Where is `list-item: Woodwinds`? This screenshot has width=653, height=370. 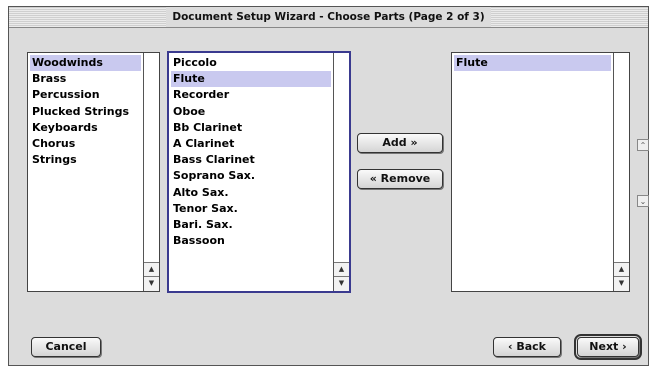
list-item: Woodwinds is located at coordinates (85, 63).